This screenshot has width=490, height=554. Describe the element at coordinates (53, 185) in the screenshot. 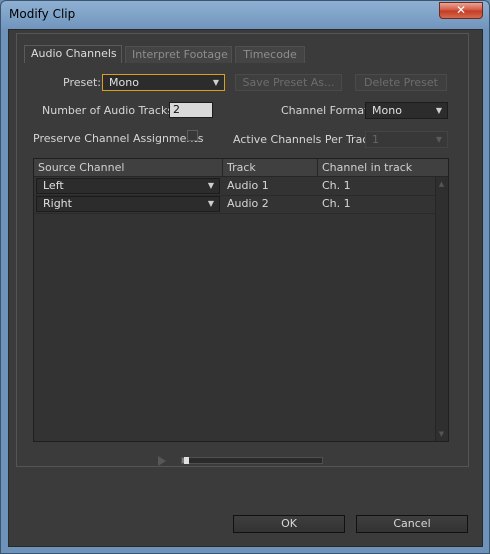

I see `source-channel-value: Left` at that location.